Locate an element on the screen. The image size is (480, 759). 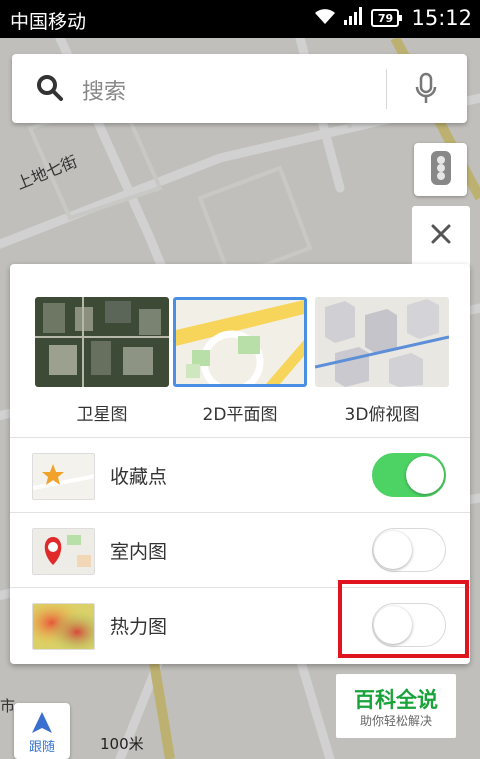
map-type-2d is located at coordinates (240, 342).